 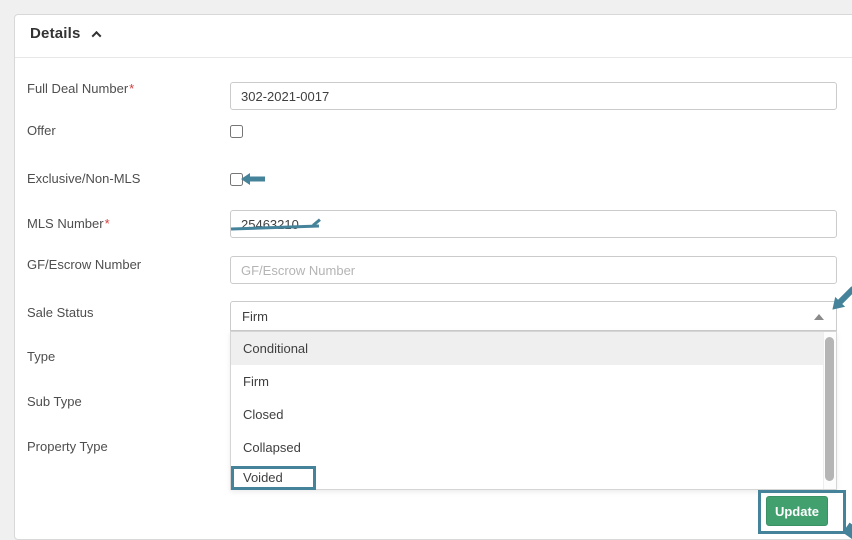 I want to click on dropdown-option-voided: Voided, so click(x=533, y=477).